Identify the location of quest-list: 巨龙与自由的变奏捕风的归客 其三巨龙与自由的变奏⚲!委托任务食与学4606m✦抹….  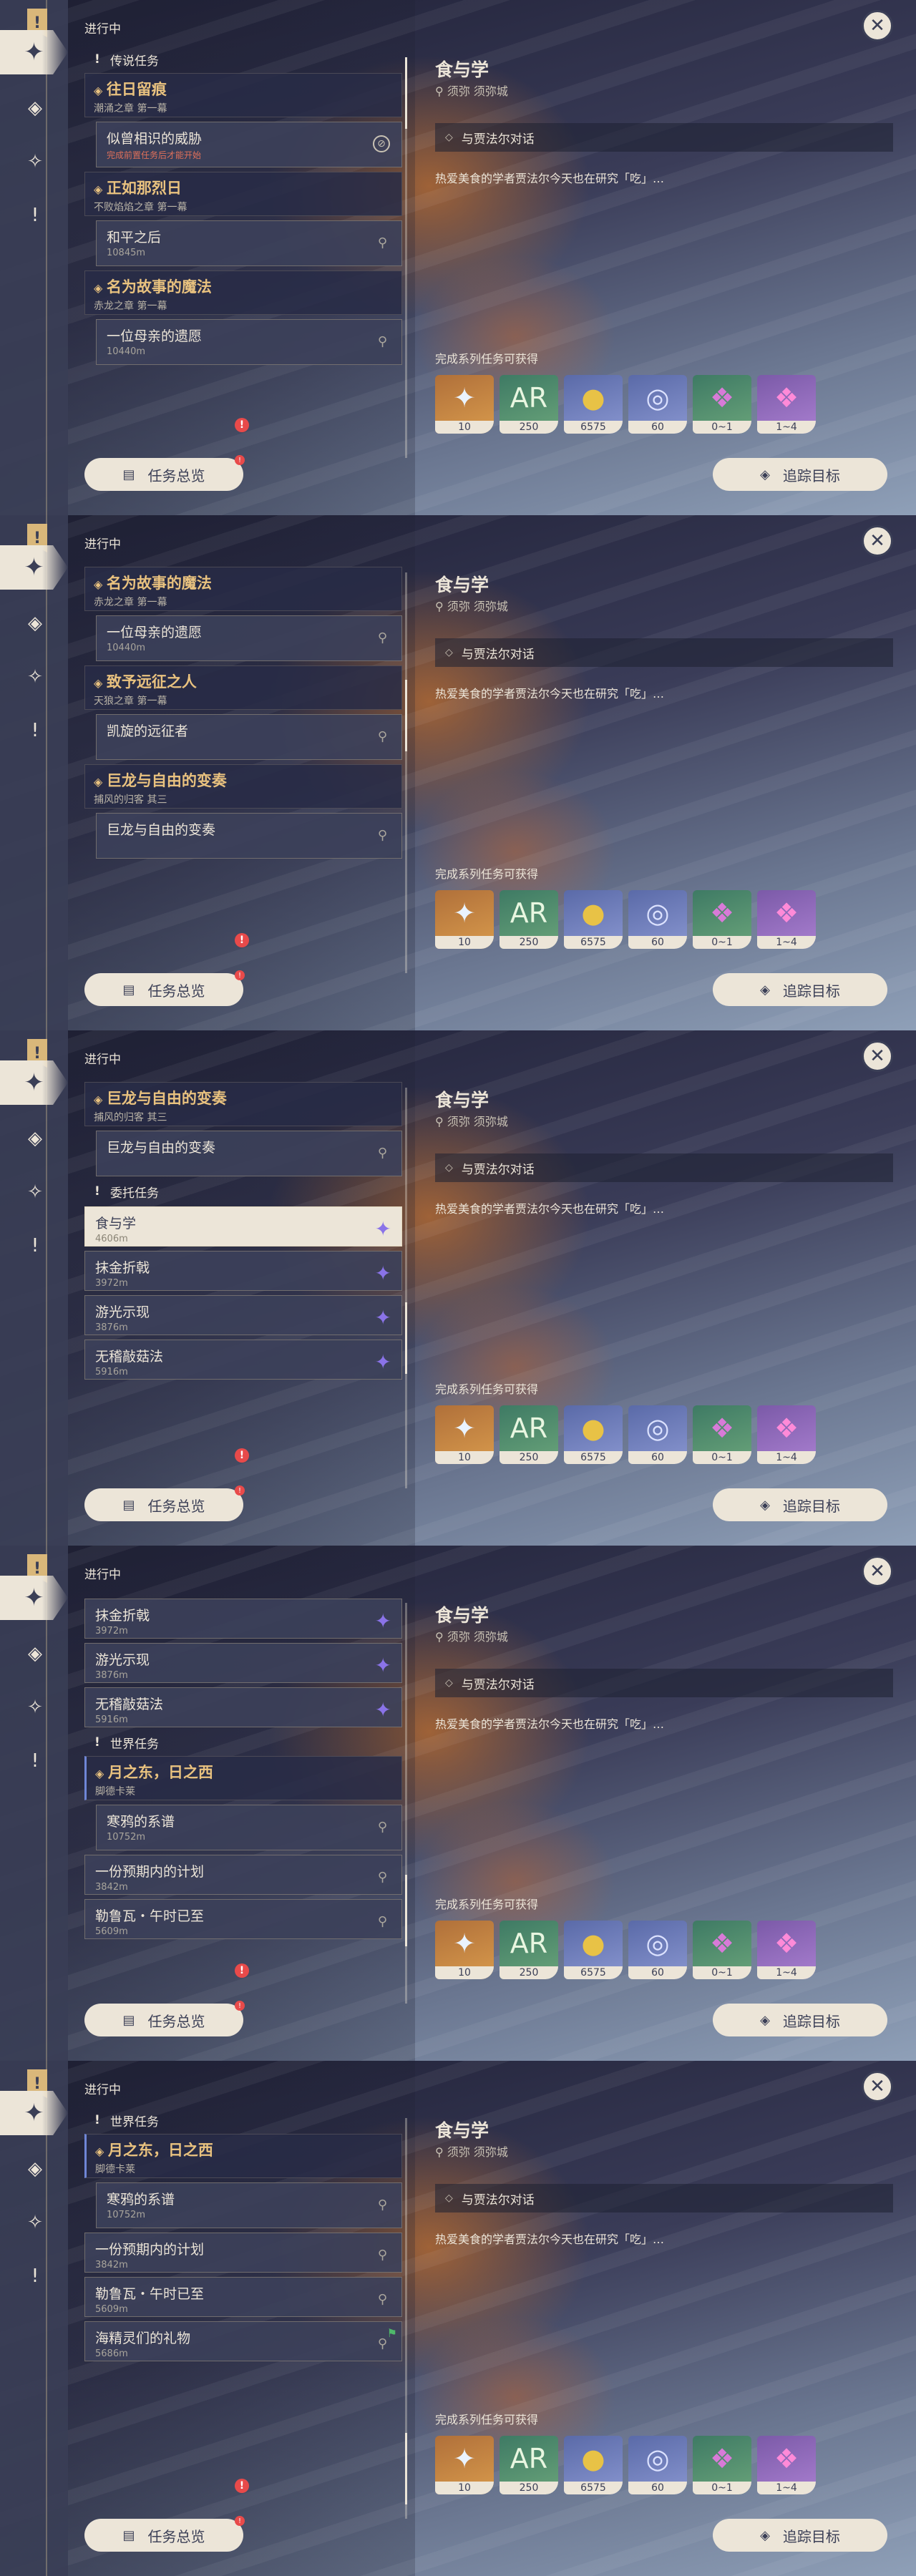
(243, 1274).